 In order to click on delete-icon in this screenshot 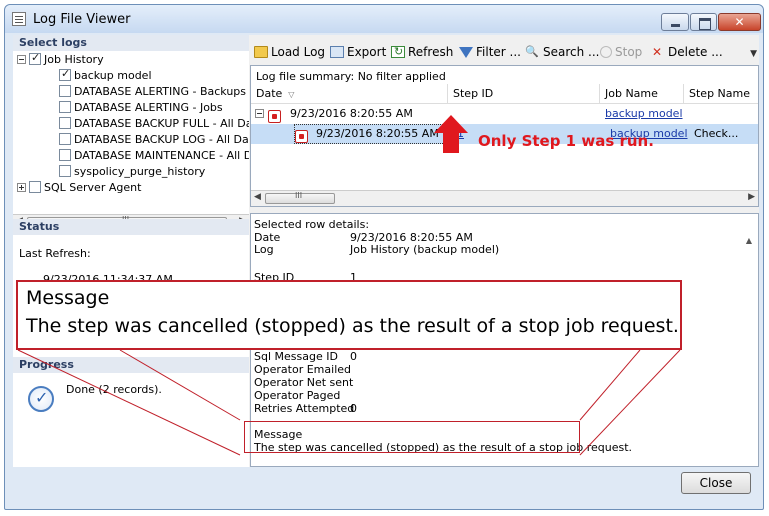, I will do `click(658, 52)`.